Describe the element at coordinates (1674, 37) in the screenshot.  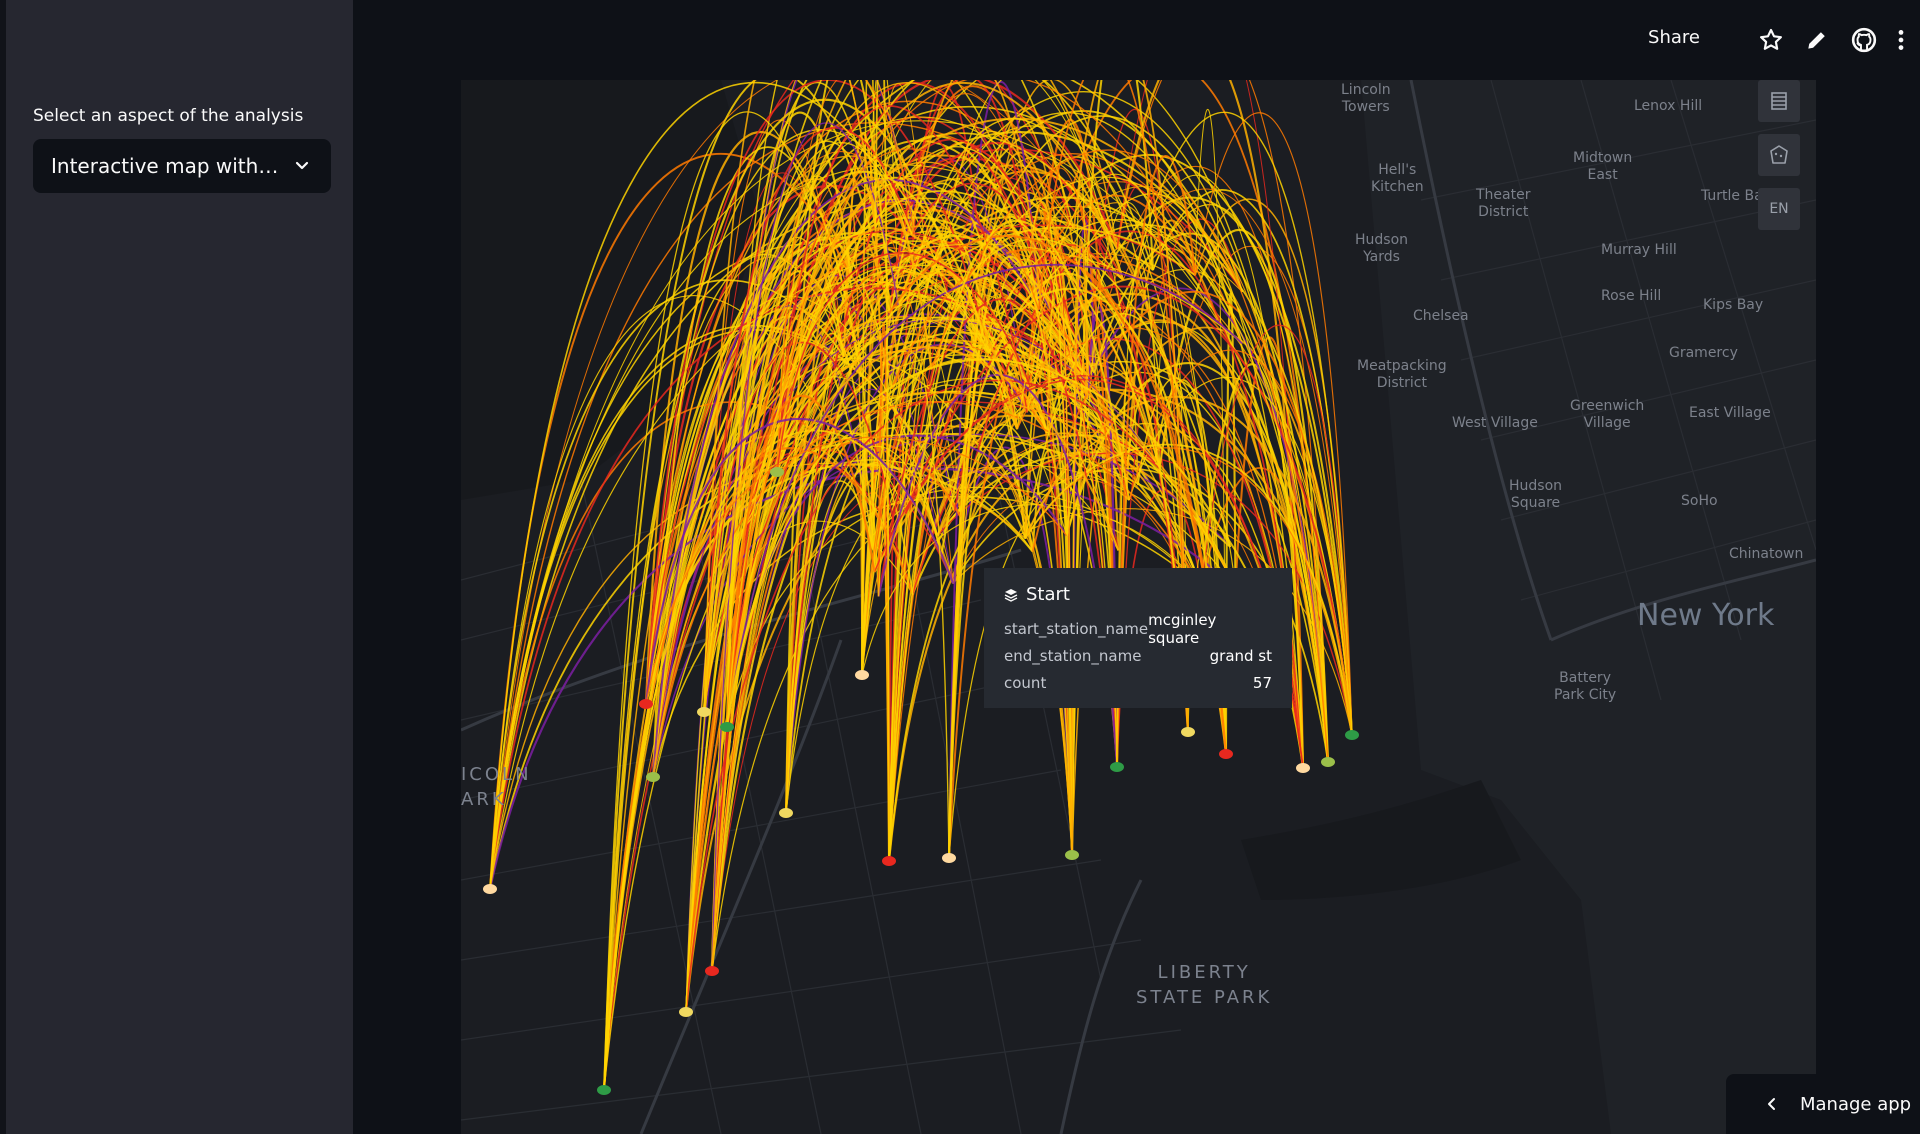
I see `share-button: Share` at that location.